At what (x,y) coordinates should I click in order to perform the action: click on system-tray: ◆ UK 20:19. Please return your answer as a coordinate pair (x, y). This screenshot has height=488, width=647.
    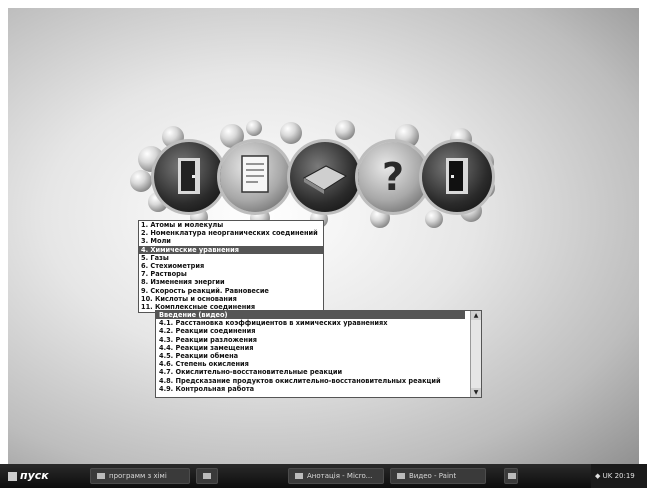
    Looking at the image, I should click on (619, 476).